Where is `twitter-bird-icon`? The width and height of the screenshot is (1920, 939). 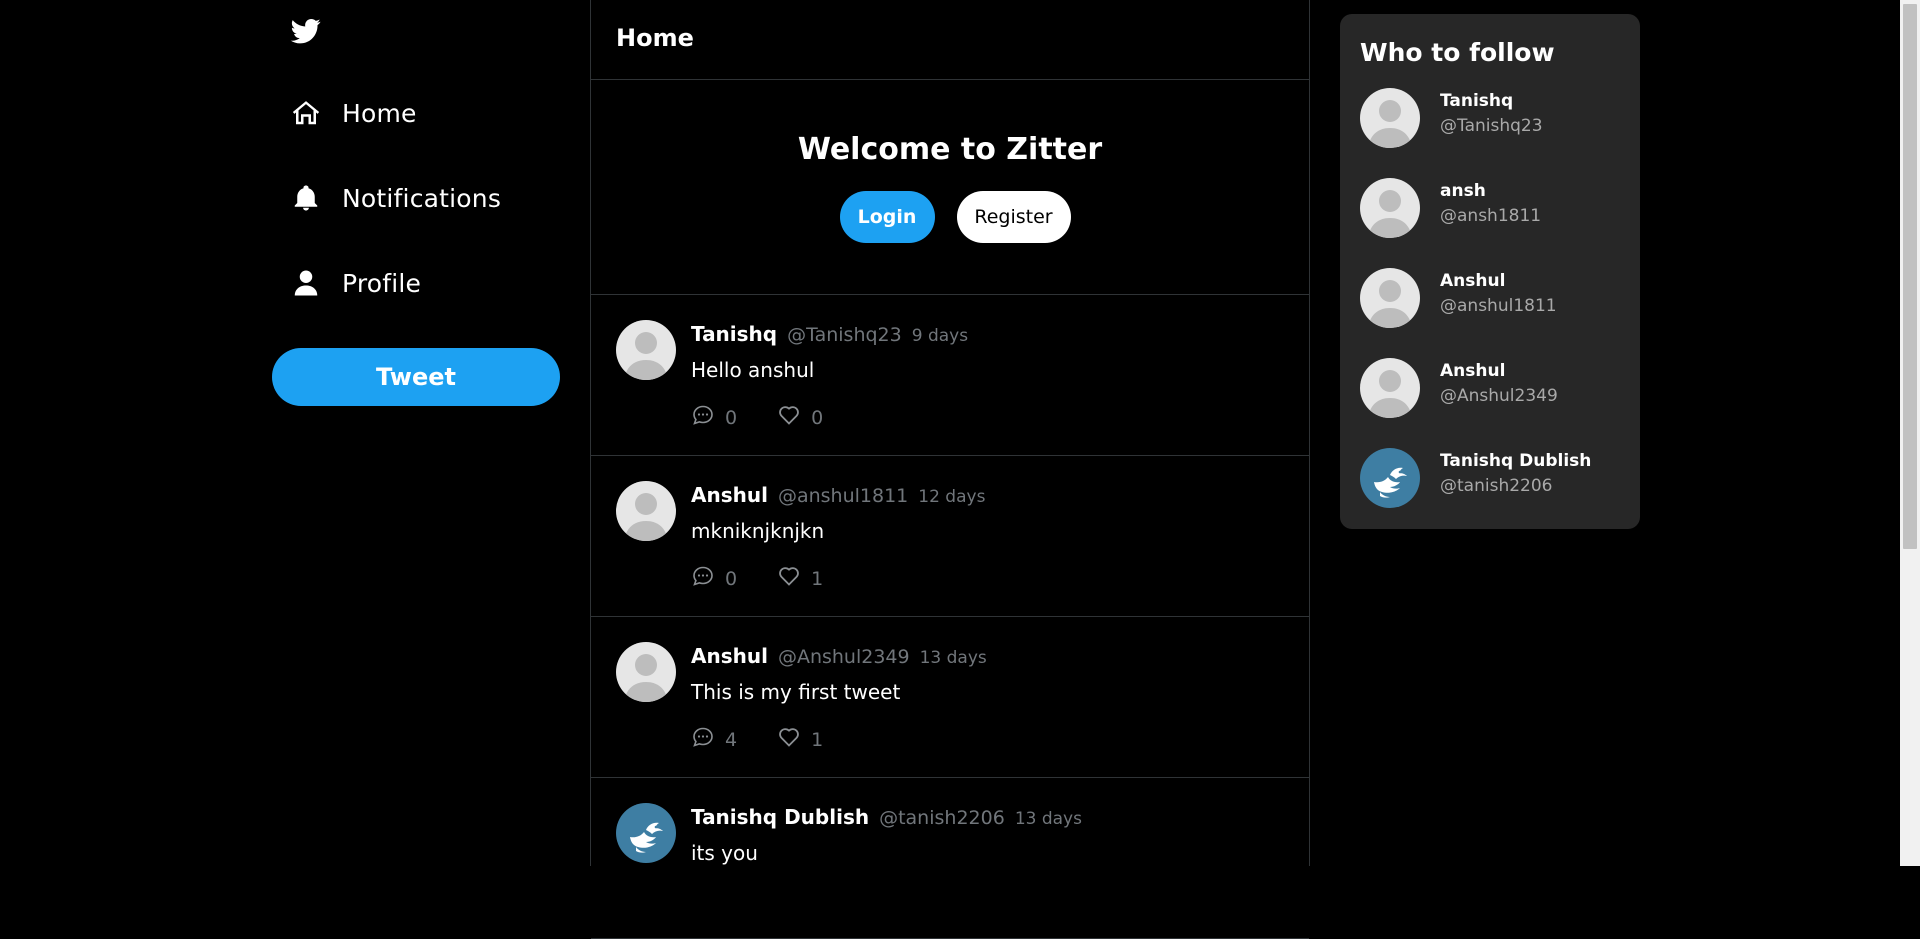 twitter-bird-icon is located at coordinates (306, 31).